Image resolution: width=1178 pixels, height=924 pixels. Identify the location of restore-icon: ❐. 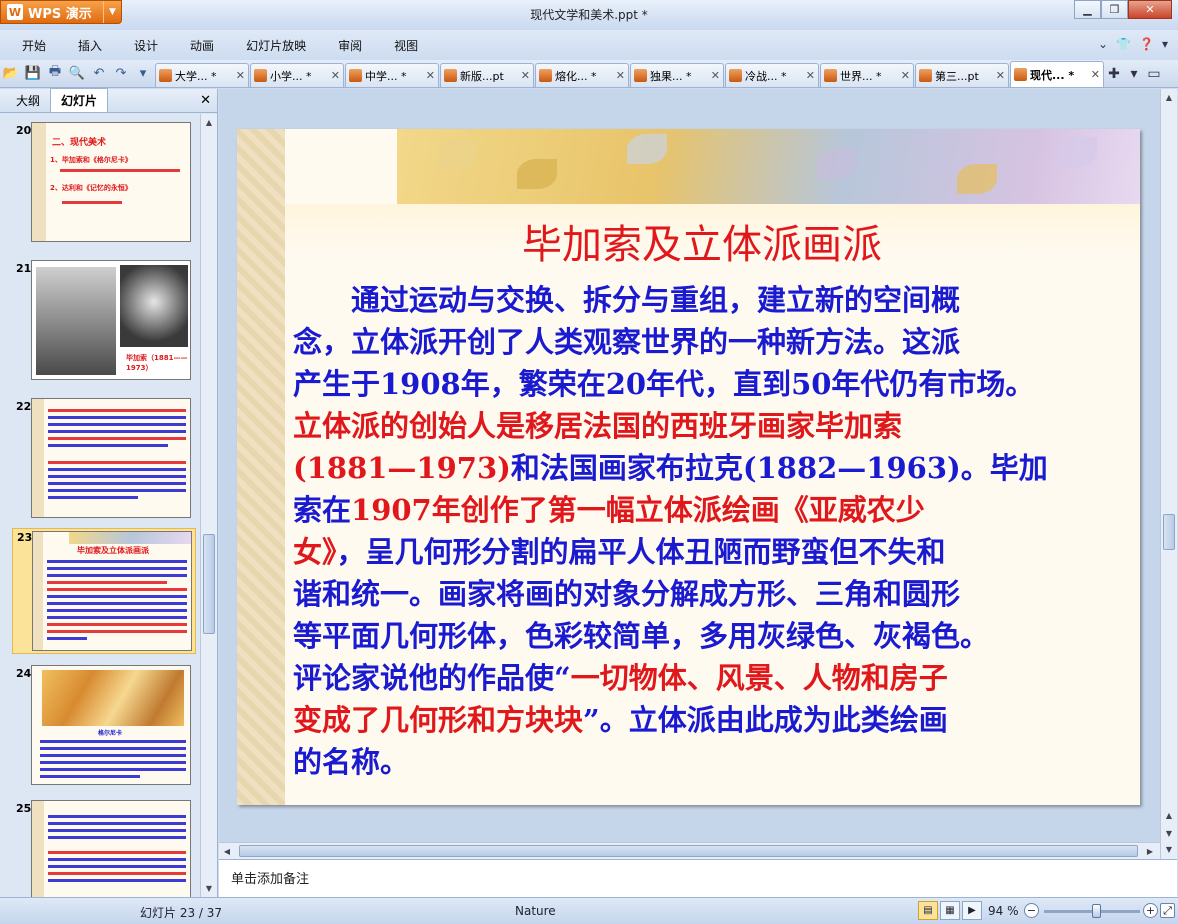
(1114, 9).